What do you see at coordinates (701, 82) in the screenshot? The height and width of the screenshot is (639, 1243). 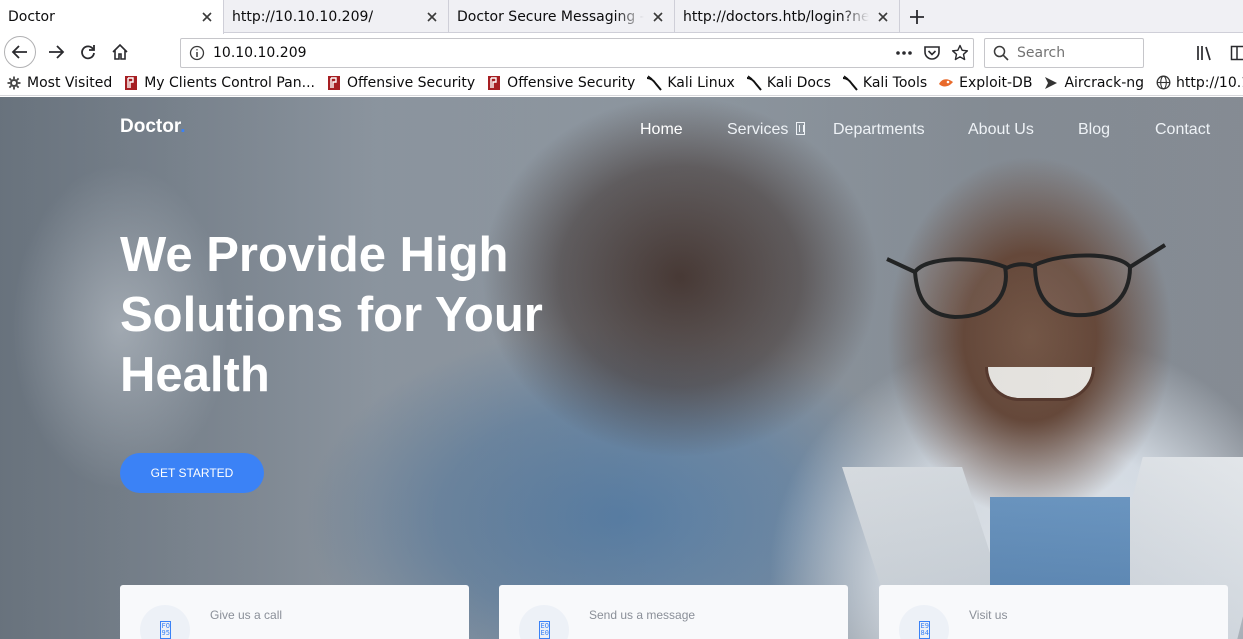 I see `bookmark-label: Kali Linux` at bounding box center [701, 82].